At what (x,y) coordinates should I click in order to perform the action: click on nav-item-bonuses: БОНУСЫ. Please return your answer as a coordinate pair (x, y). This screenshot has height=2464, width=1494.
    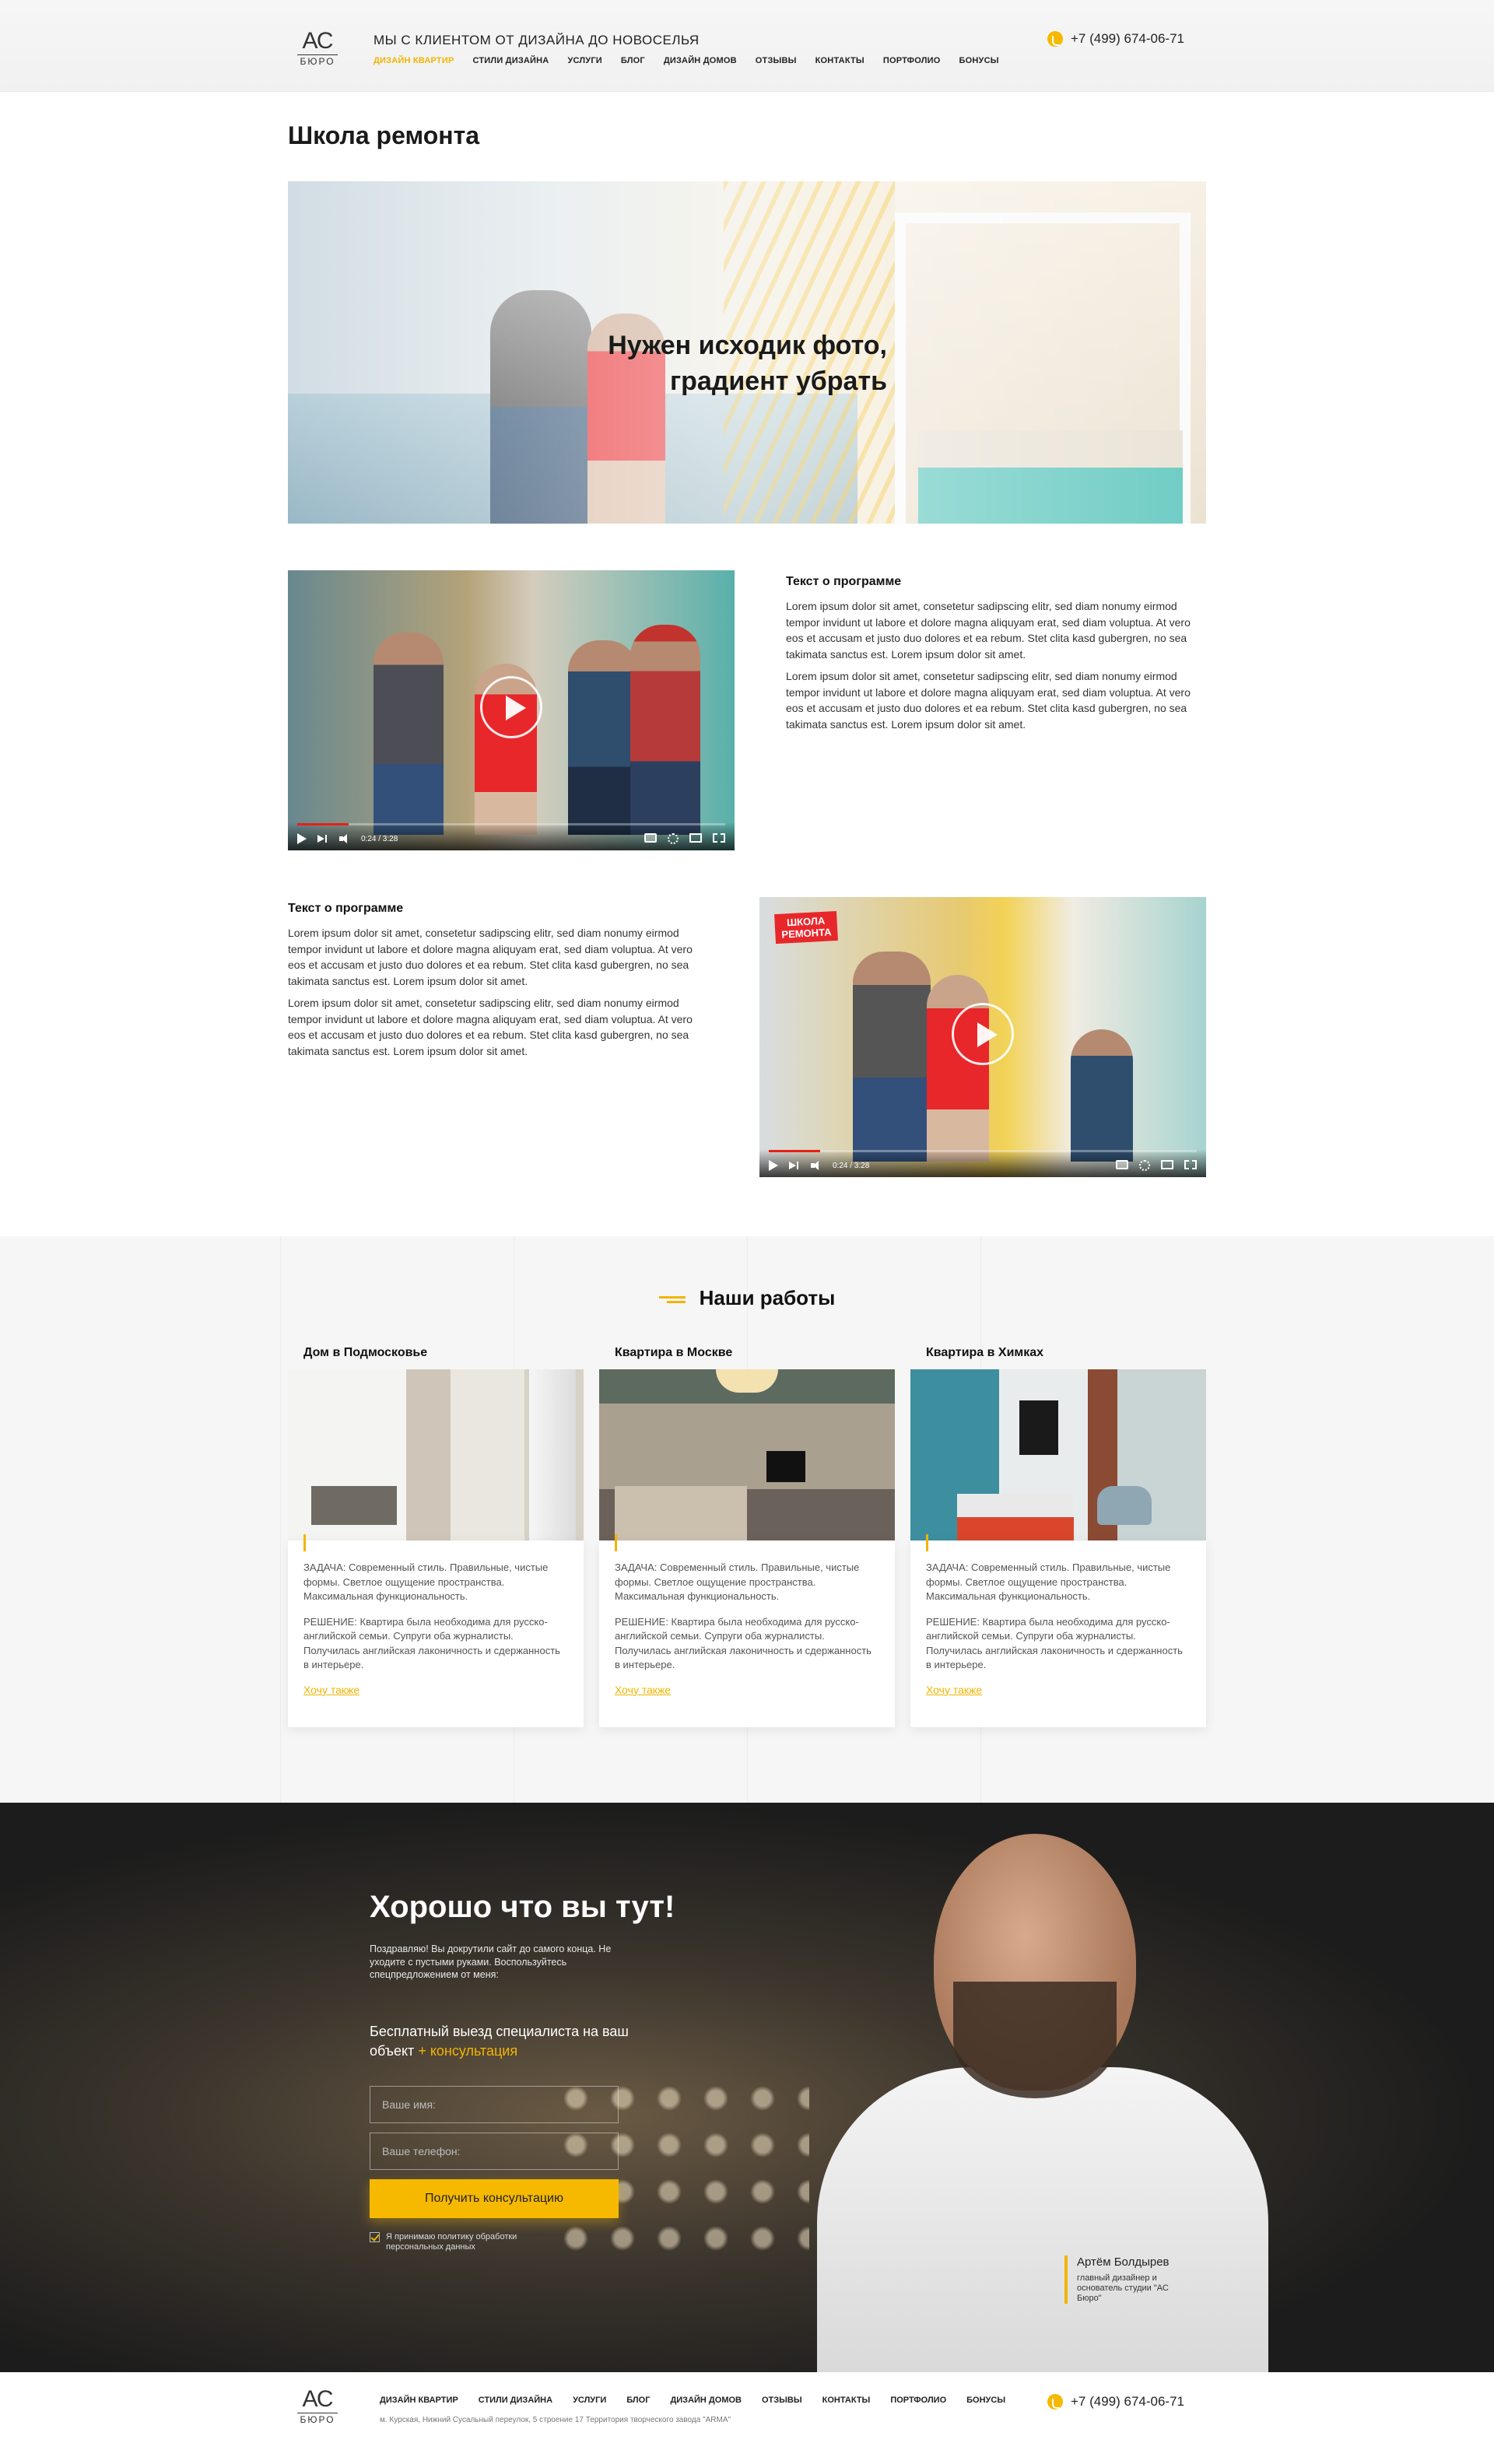
    Looking at the image, I should click on (979, 60).